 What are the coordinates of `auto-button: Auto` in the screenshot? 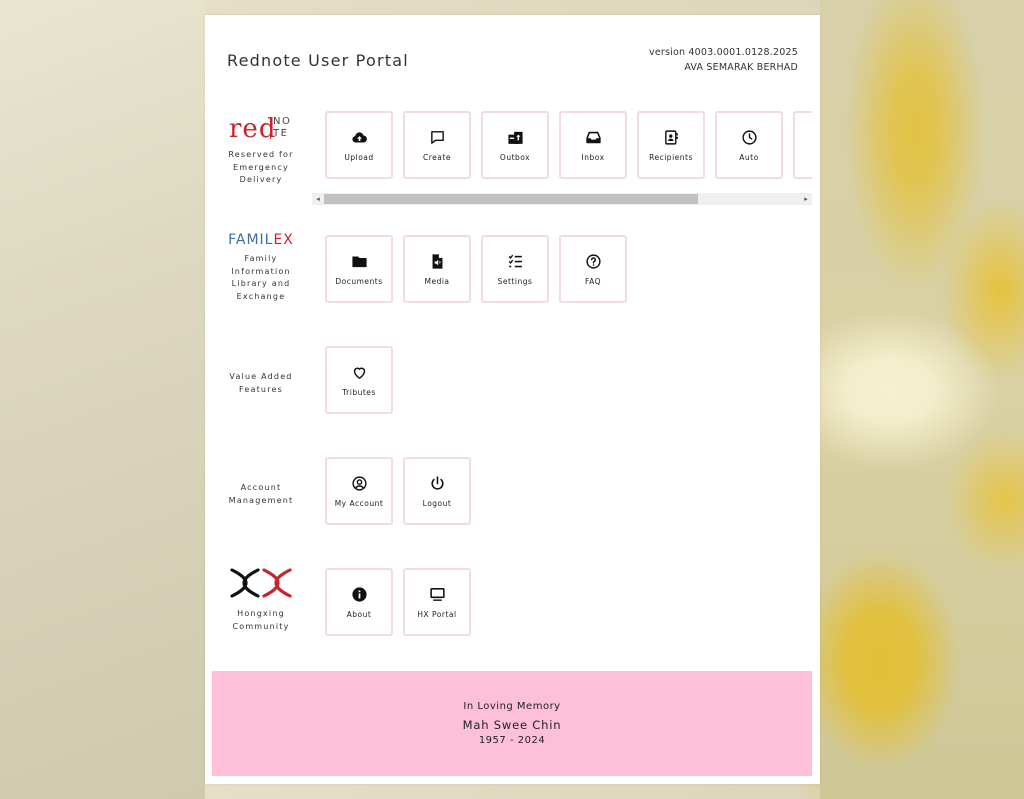 It's located at (749, 145).